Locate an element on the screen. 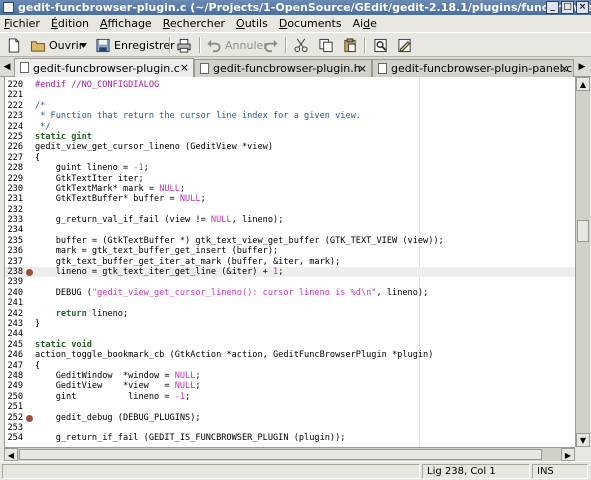 The width and height of the screenshot is (591, 480). undo-button: Annuler is located at coordinates (237, 45).